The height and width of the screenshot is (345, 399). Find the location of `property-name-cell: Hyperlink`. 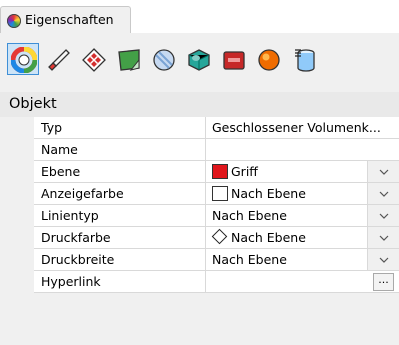

property-name-cell: Hyperlink is located at coordinates (120, 282).